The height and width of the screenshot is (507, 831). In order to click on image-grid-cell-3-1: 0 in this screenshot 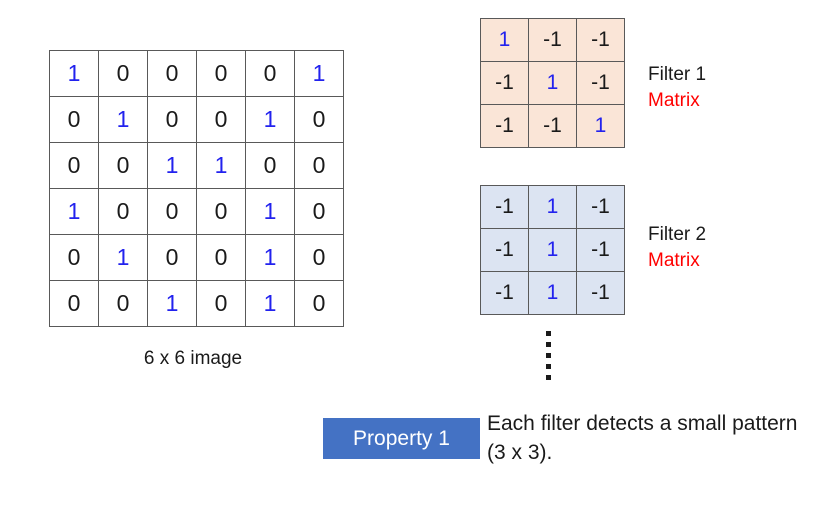, I will do `click(123, 211)`.